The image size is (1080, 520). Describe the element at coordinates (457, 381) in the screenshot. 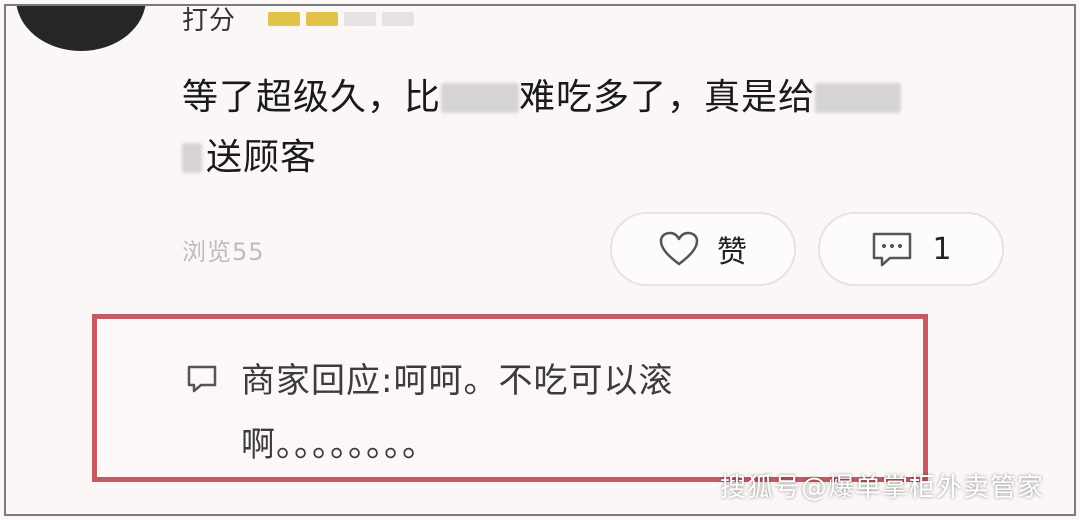

I see `merchant-reply-line: 商家回应:呵呵。不吃可以滚` at that location.